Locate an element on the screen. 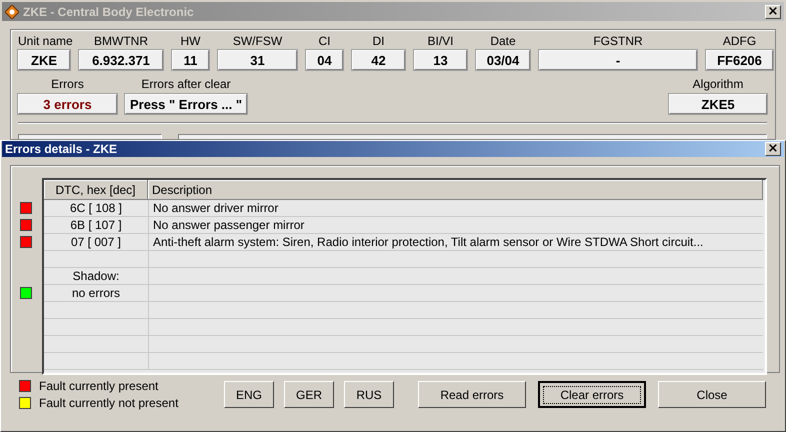 The width and height of the screenshot is (786, 432). field-label: HW is located at coordinates (191, 41).